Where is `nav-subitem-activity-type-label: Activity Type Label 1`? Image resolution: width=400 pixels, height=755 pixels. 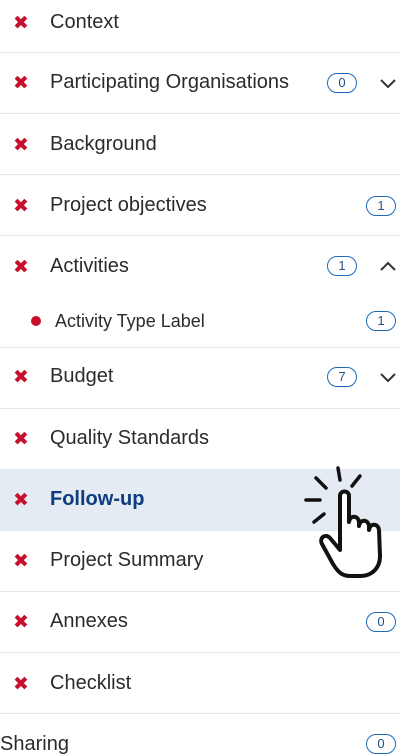 nav-subitem-activity-type-label: Activity Type Label 1 is located at coordinates (200, 320).